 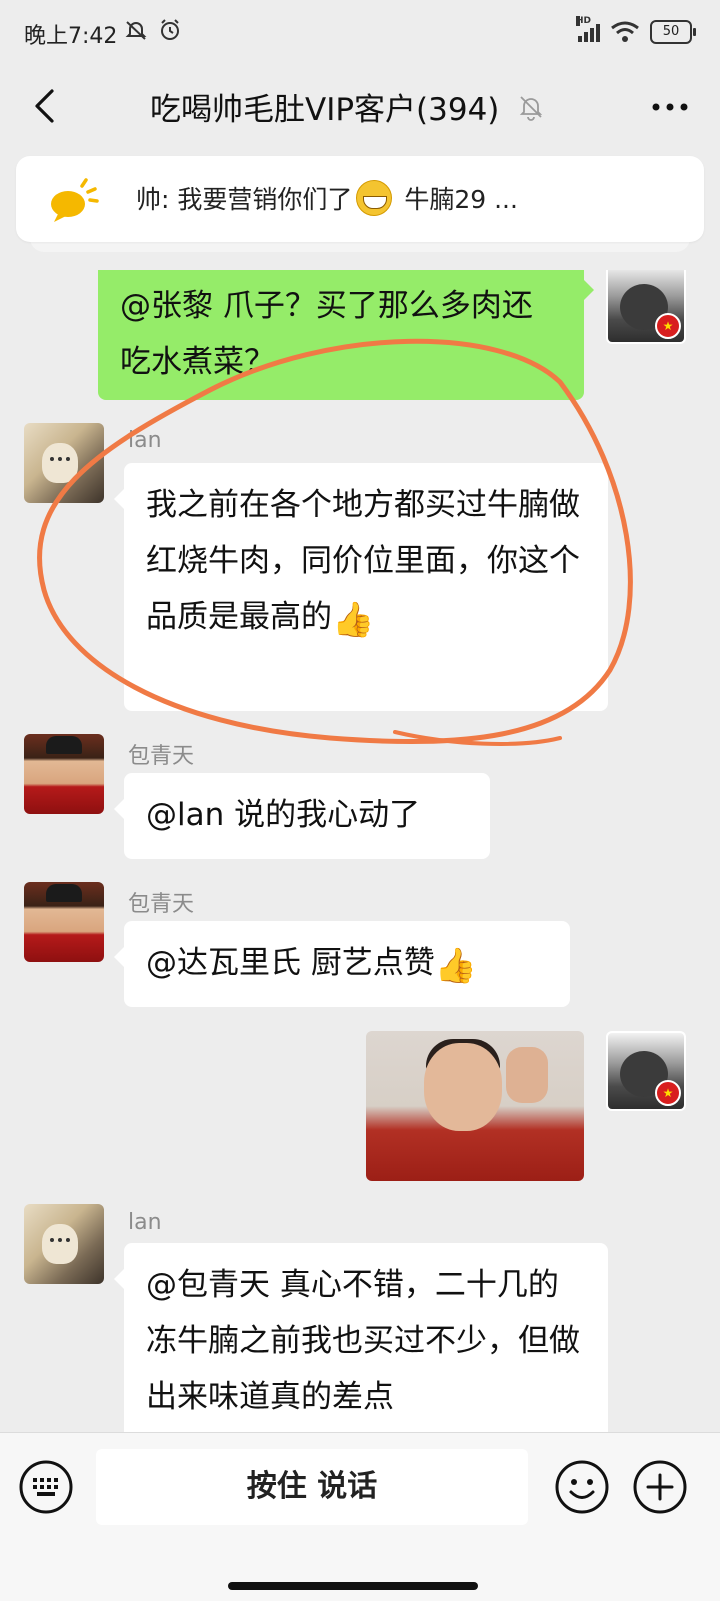 I want to click on chat-input-bar: 按住 说话, so click(x=360, y=1516).